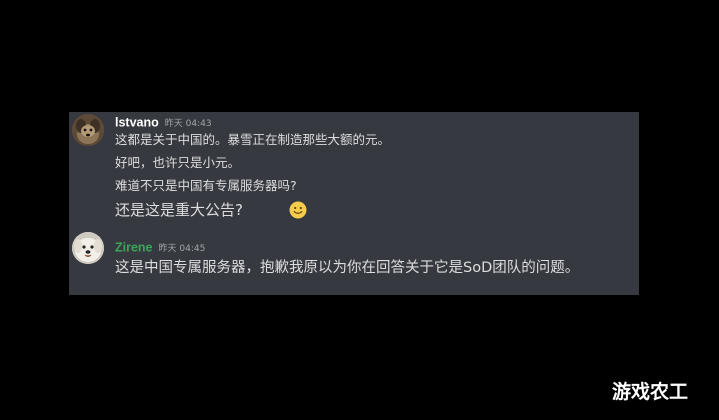 Image resolution: width=719 pixels, height=420 pixels. Describe the element at coordinates (650, 392) in the screenshot. I see `watermark-text: 游戏农工` at that location.